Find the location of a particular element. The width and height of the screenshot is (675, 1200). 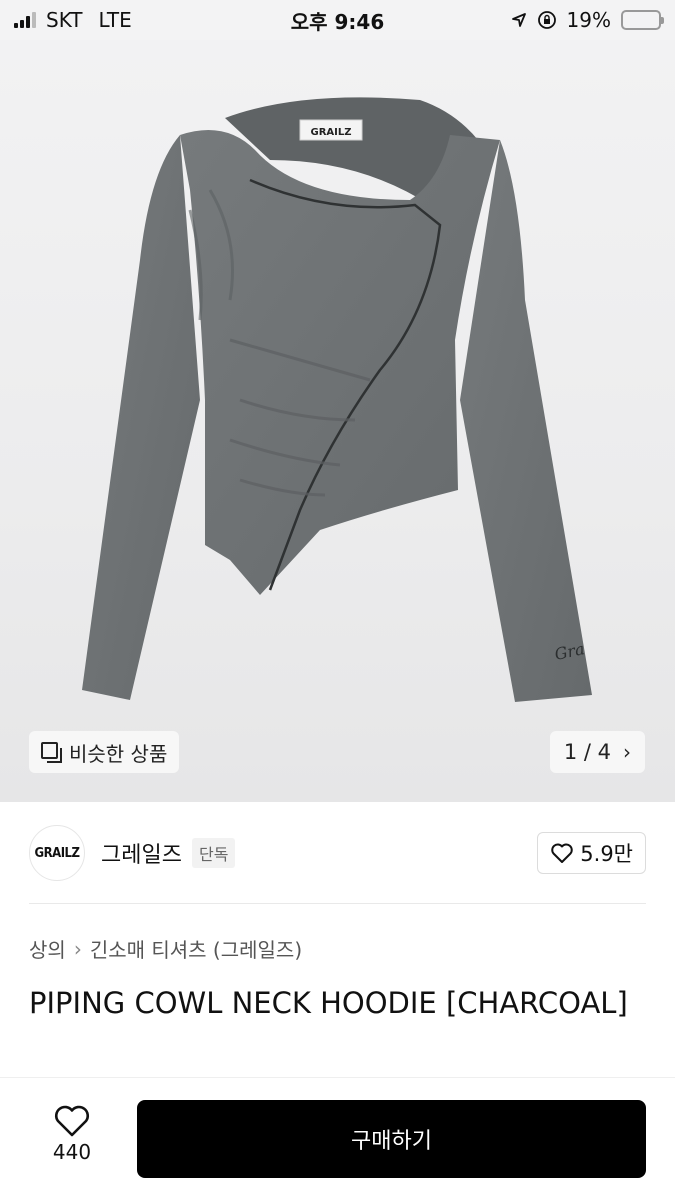

similar-products-button: 비슷한 상품 is located at coordinates (104, 752).